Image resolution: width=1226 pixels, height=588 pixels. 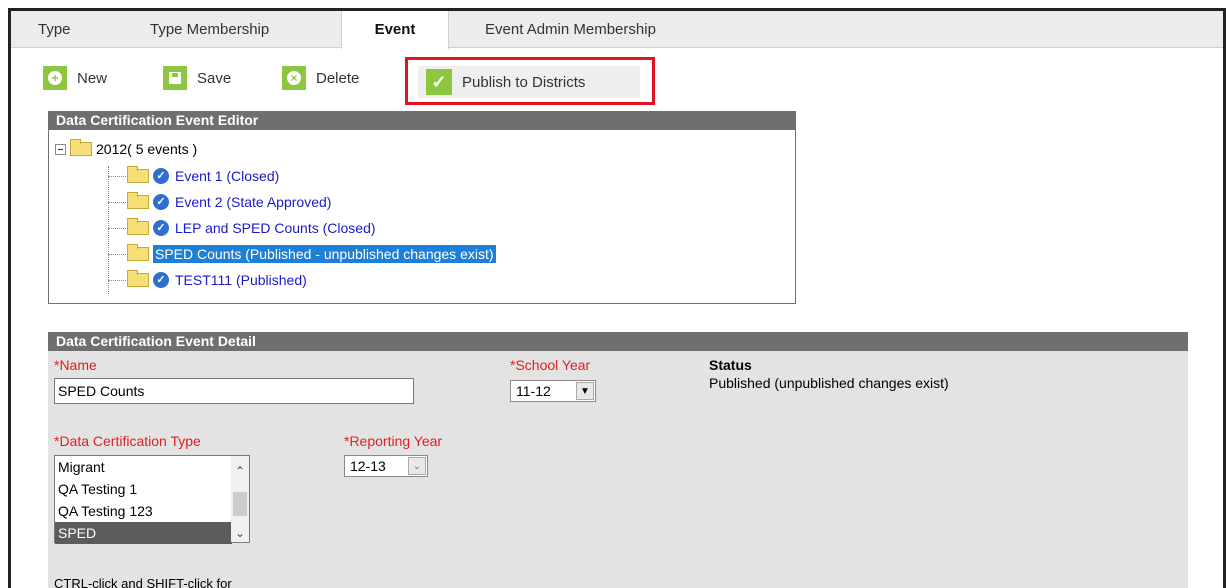 What do you see at coordinates (143, 511) in the screenshot?
I see `list-item: QA Testing 123` at bounding box center [143, 511].